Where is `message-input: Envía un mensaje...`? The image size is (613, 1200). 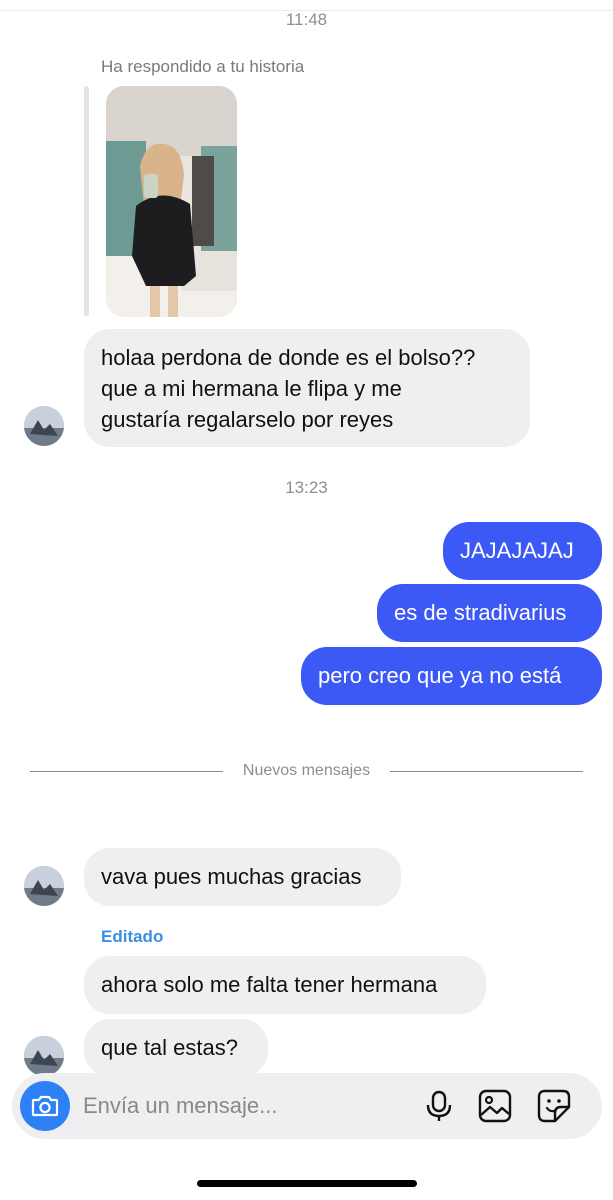 message-input: Envía un mensaje... is located at coordinates (180, 1106).